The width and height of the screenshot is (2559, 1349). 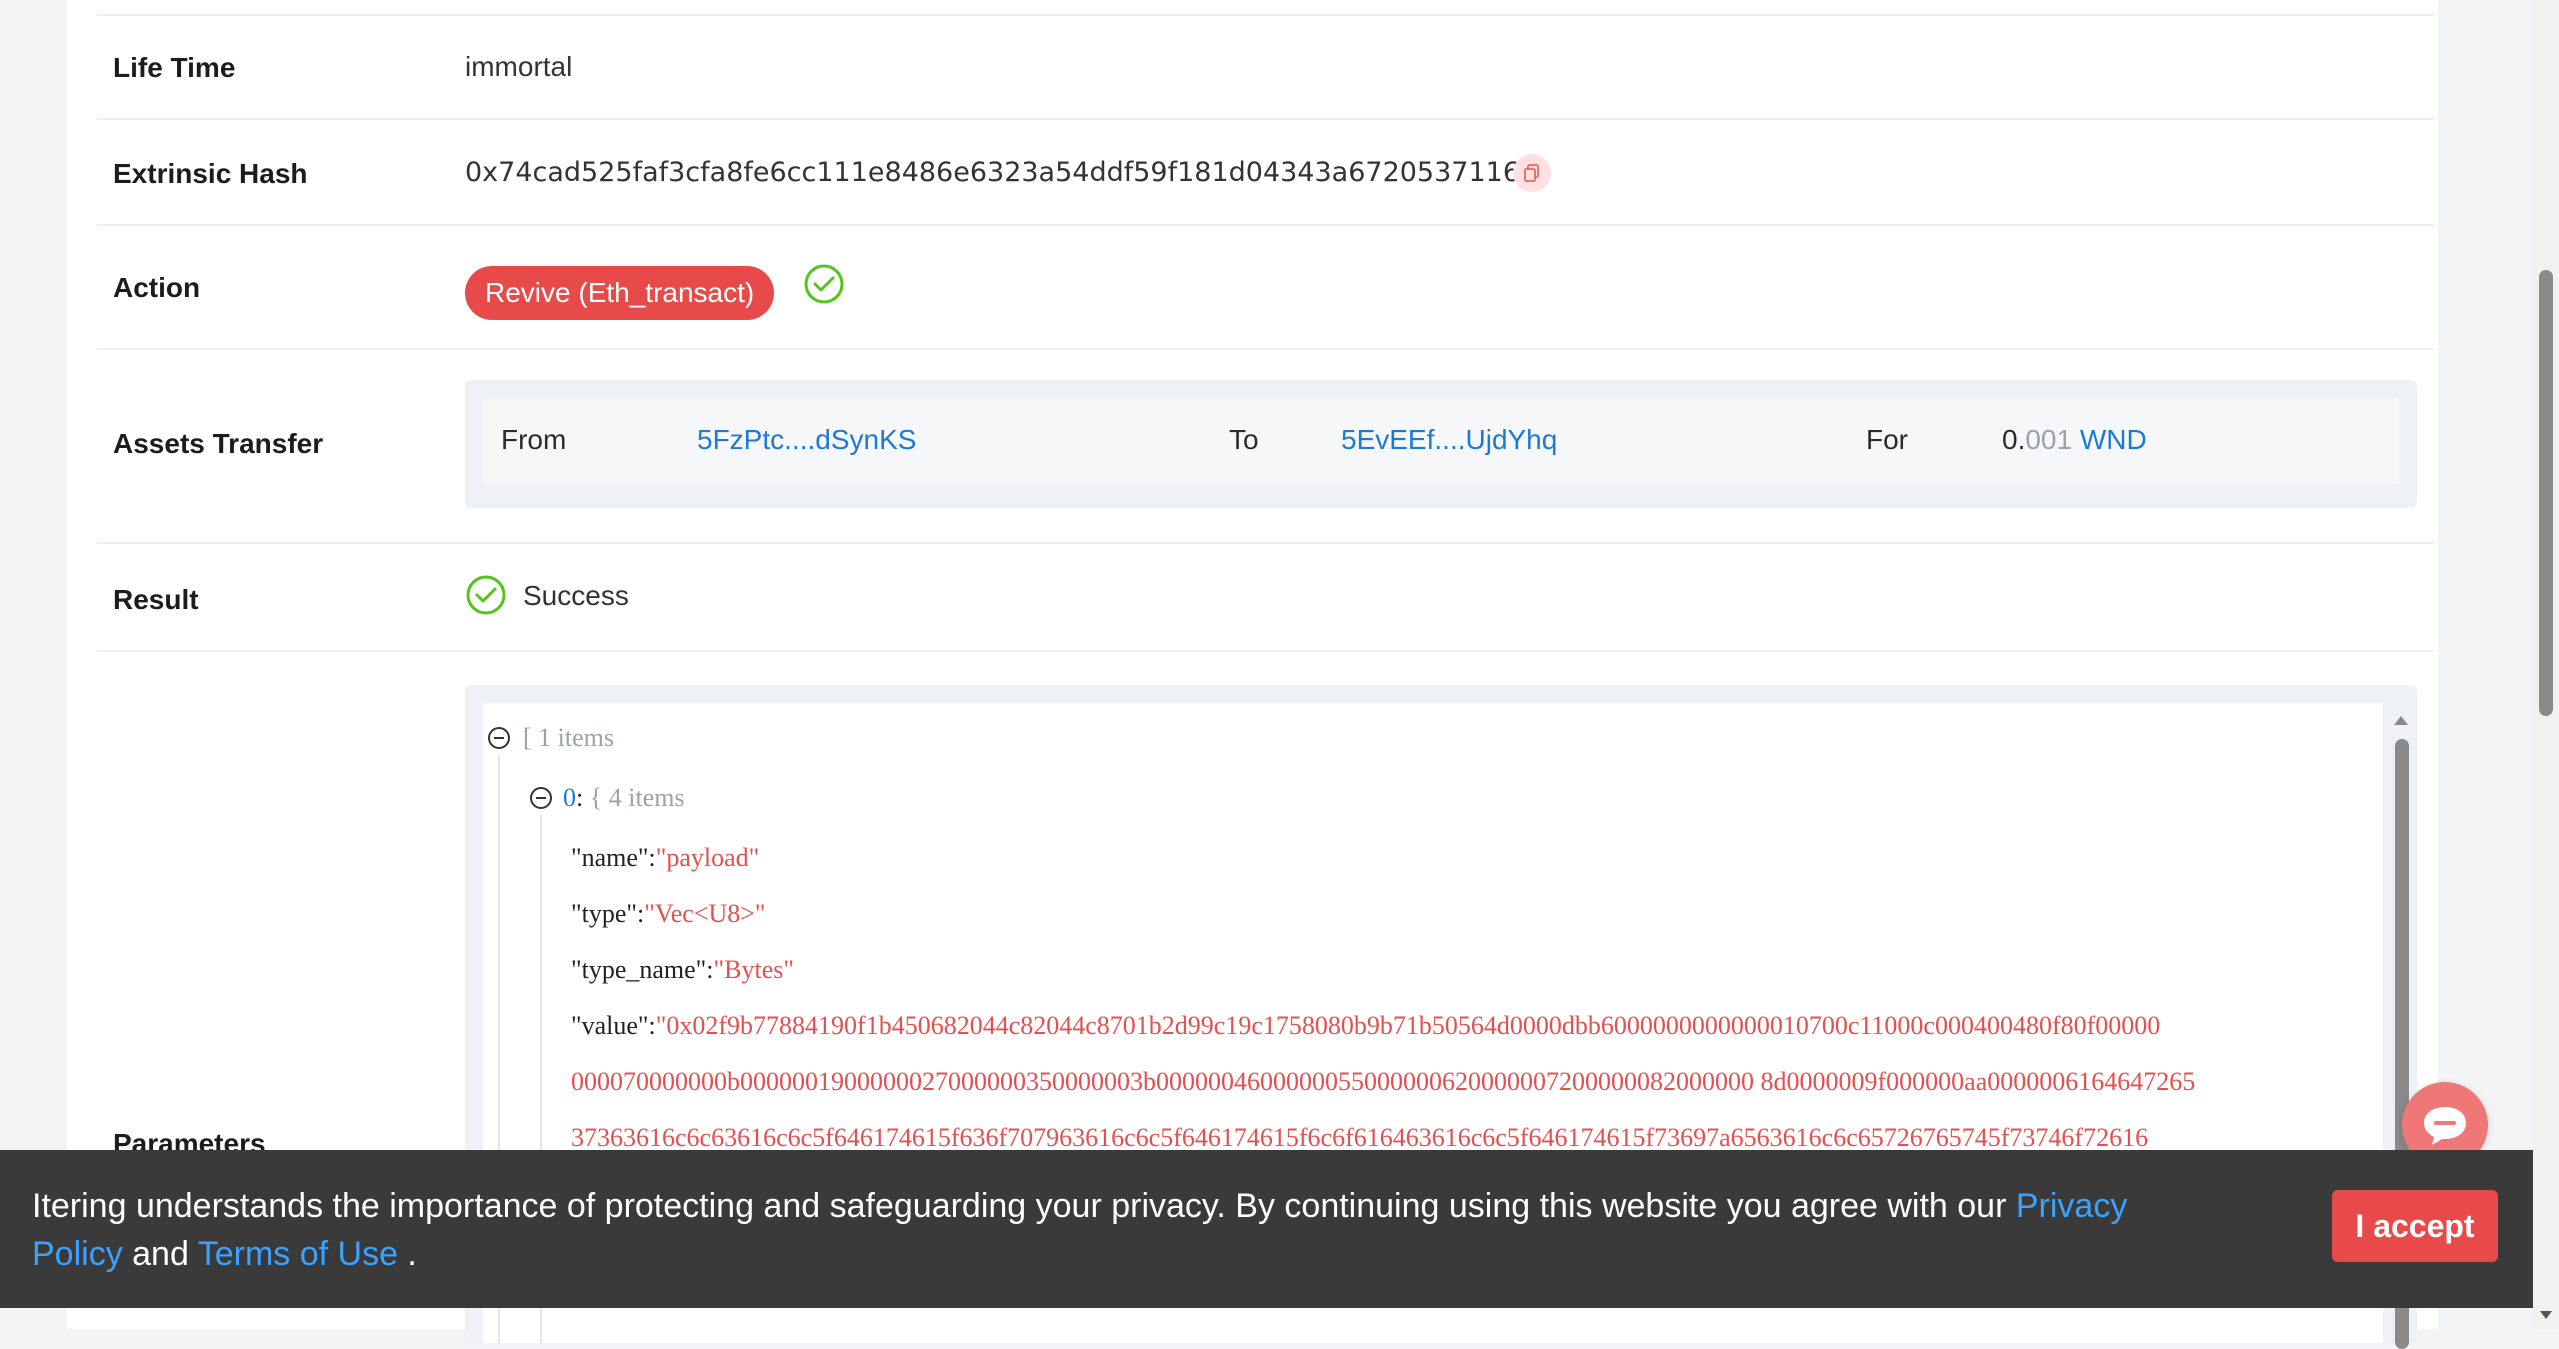 I want to click on to-label: To, so click(x=1244, y=439).